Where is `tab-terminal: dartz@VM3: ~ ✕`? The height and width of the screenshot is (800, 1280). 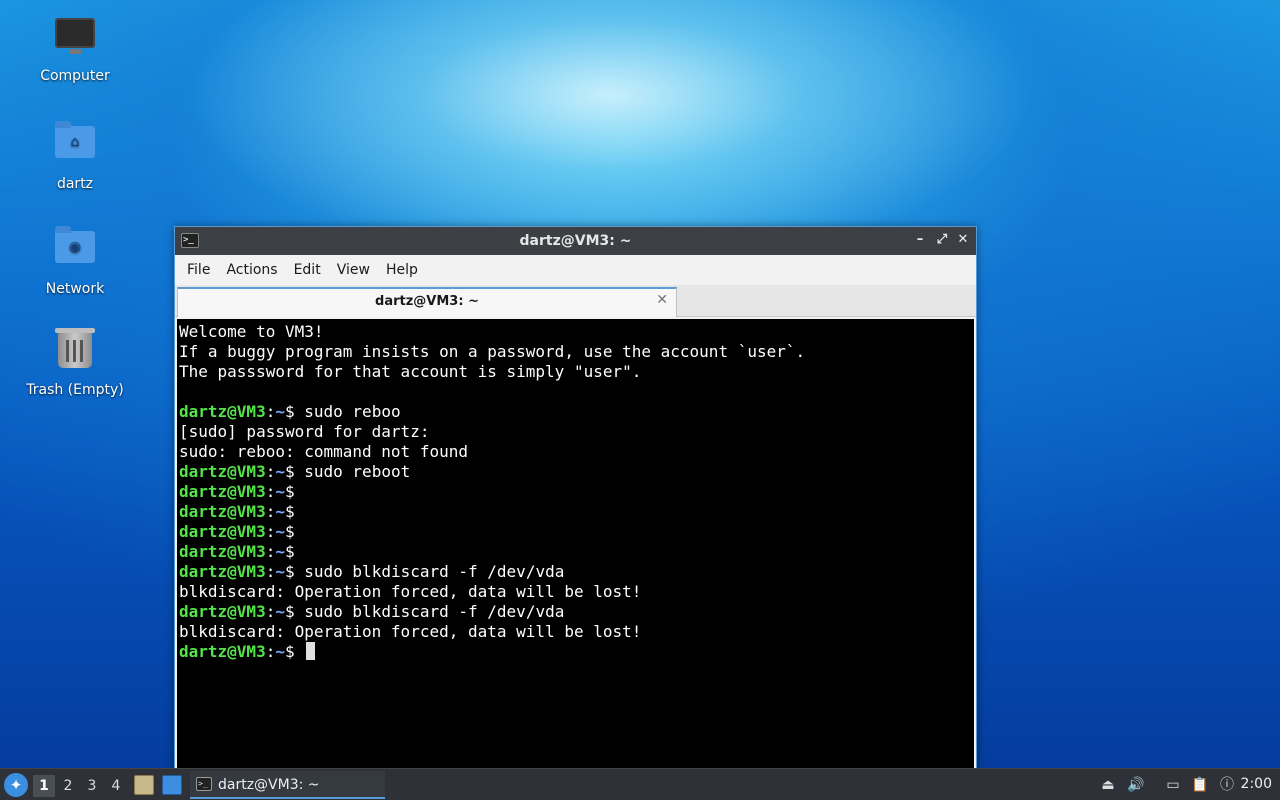
tab-terminal: dartz@VM3: ~ ✕ is located at coordinates (427, 302).